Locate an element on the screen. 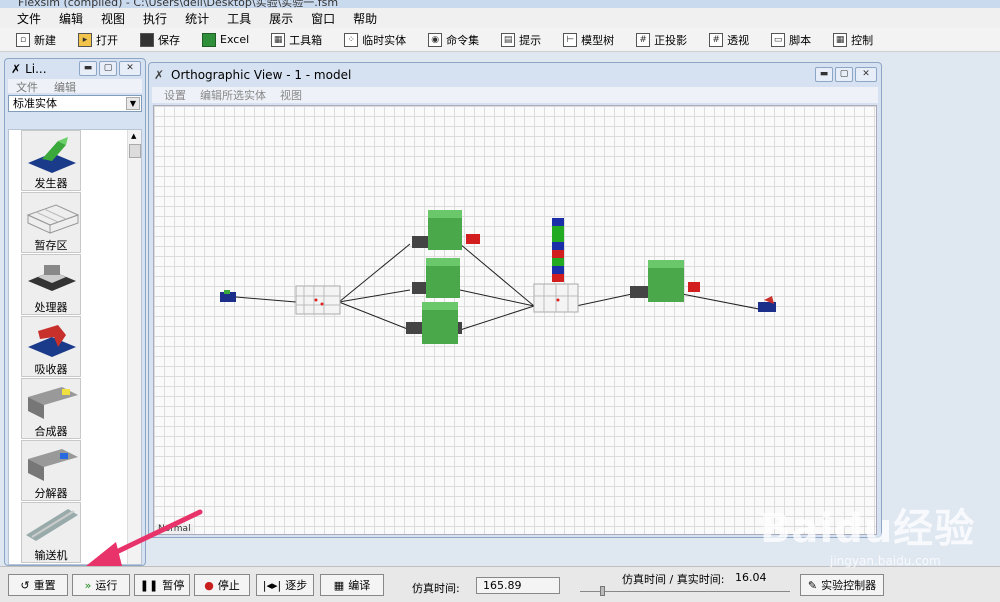 This screenshot has height=602, width=1000. stop-icon: ● is located at coordinates (209, 585).